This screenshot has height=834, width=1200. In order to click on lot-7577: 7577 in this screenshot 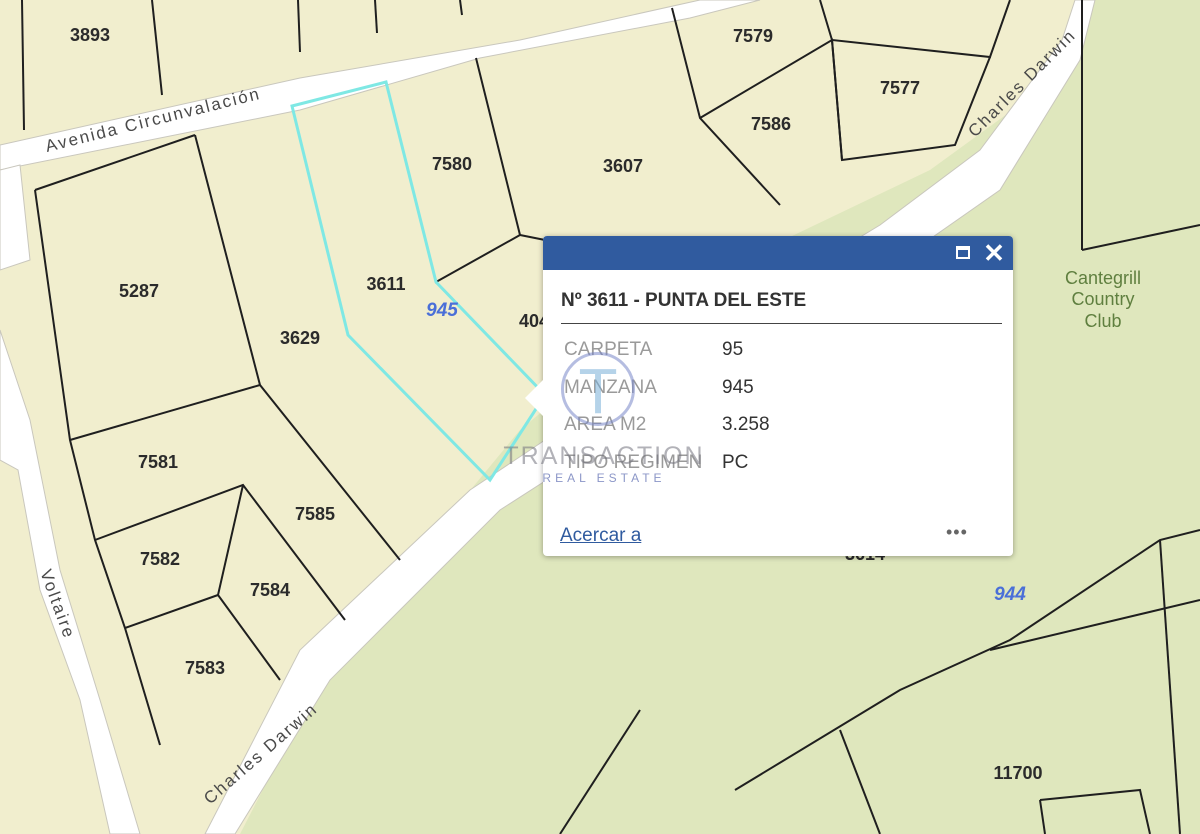, I will do `click(900, 88)`.